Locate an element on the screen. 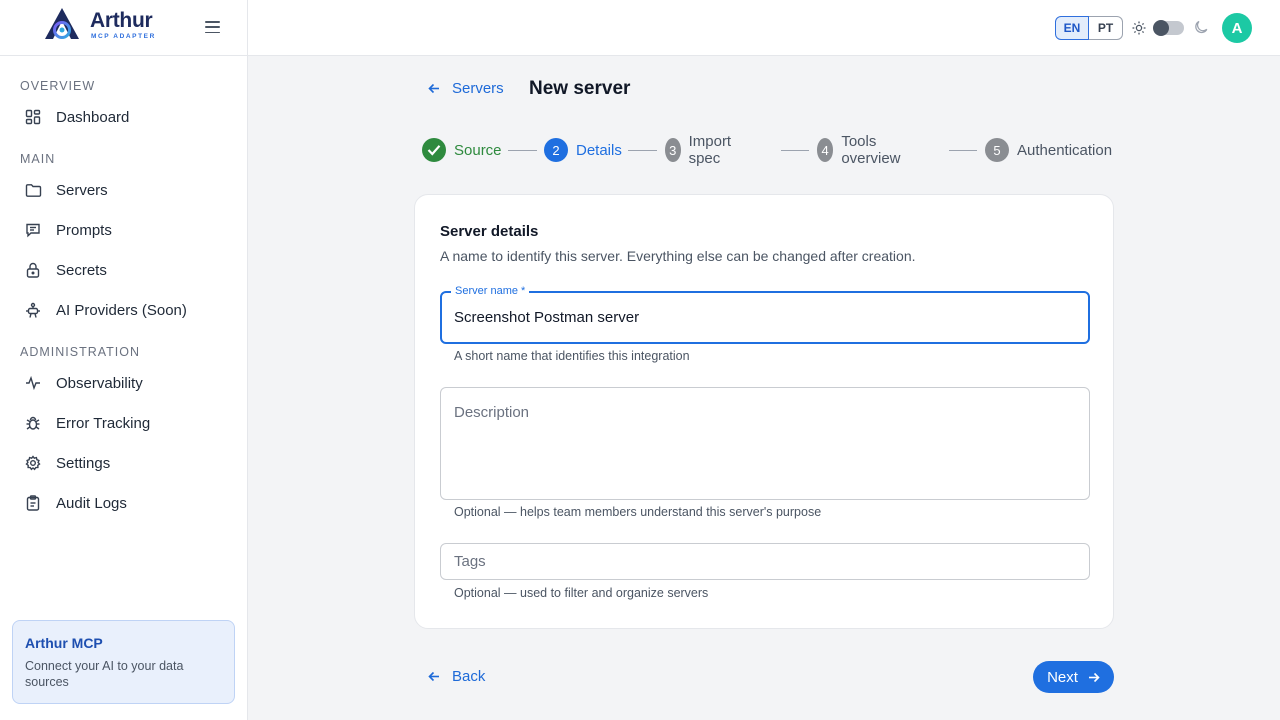 The height and width of the screenshot is (720, 1280). section-label-administration: ADMINISTRATION is located at coordinates (80, 352).